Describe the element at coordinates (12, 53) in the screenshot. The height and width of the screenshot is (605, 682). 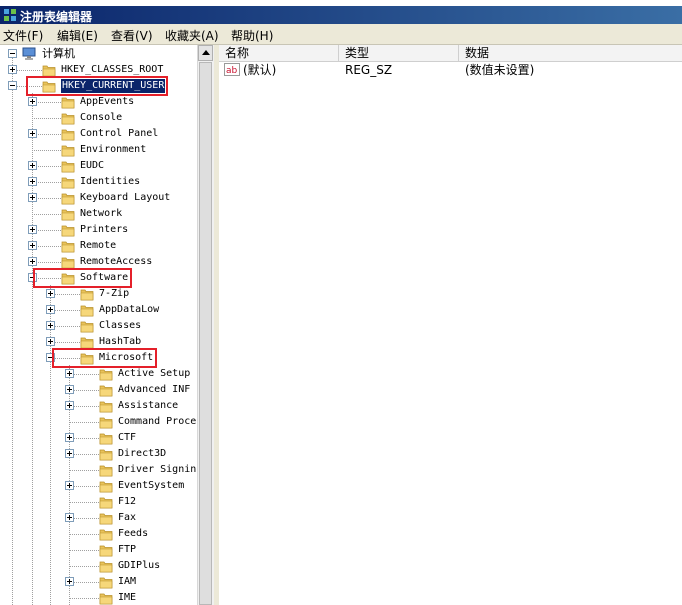
I see `collapse-root-toggle` at that location.